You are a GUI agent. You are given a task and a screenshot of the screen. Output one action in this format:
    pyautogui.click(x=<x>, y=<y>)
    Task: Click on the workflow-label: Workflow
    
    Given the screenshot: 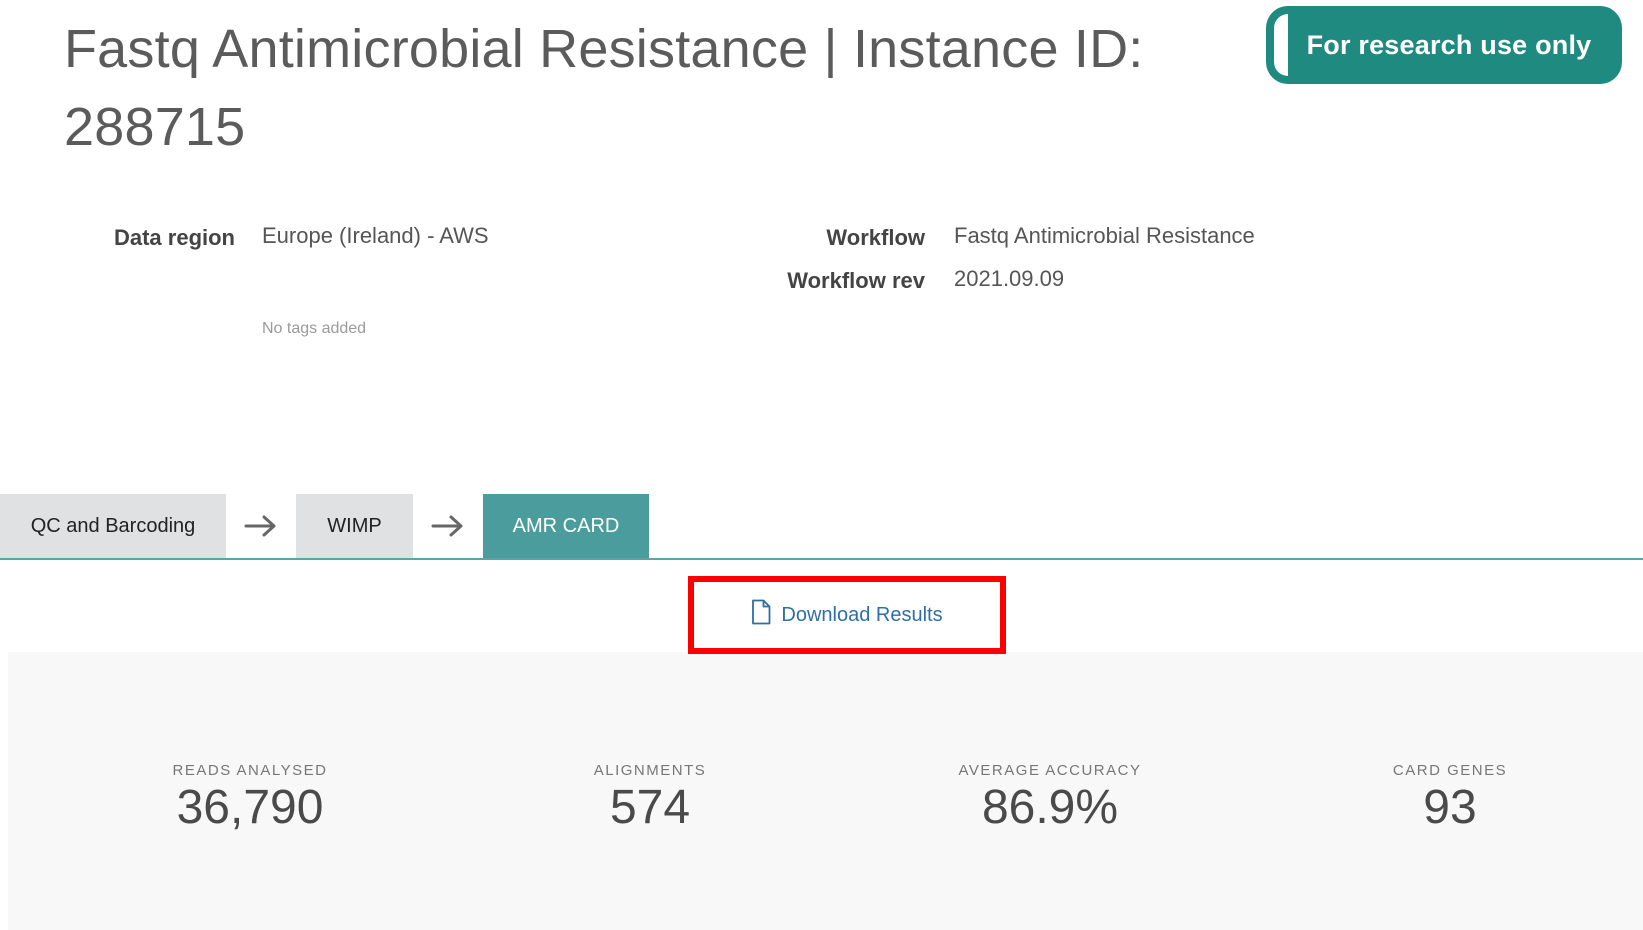 What is the action you would take?
    pyautogui.click(x=875, y=237)
    